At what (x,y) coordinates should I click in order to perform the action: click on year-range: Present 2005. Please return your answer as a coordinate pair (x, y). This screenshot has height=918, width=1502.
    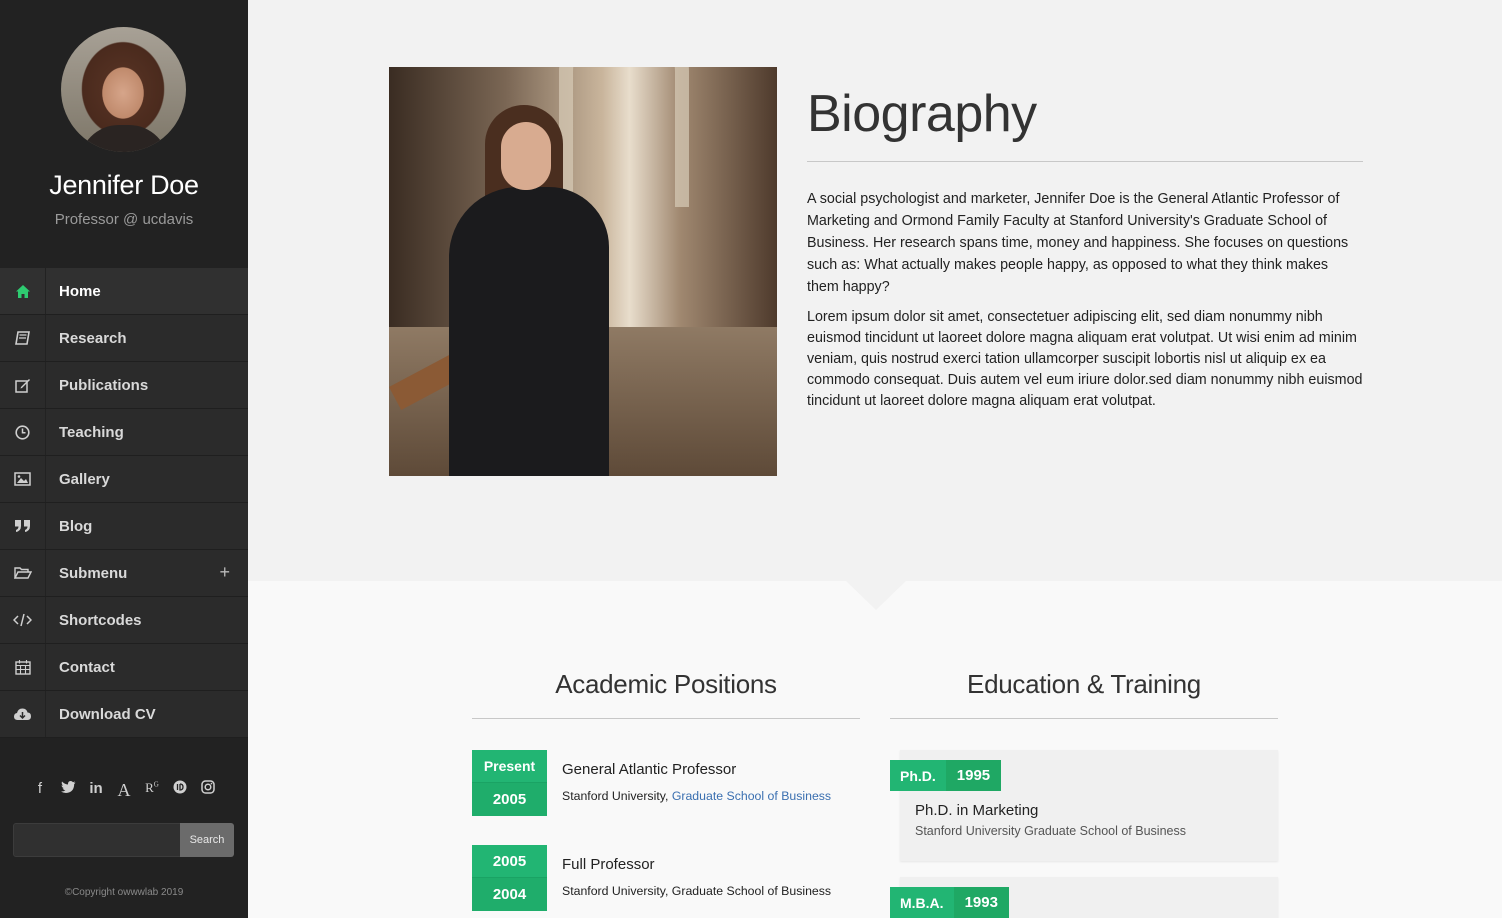
    Looking at the image, I should click on (509, 783).